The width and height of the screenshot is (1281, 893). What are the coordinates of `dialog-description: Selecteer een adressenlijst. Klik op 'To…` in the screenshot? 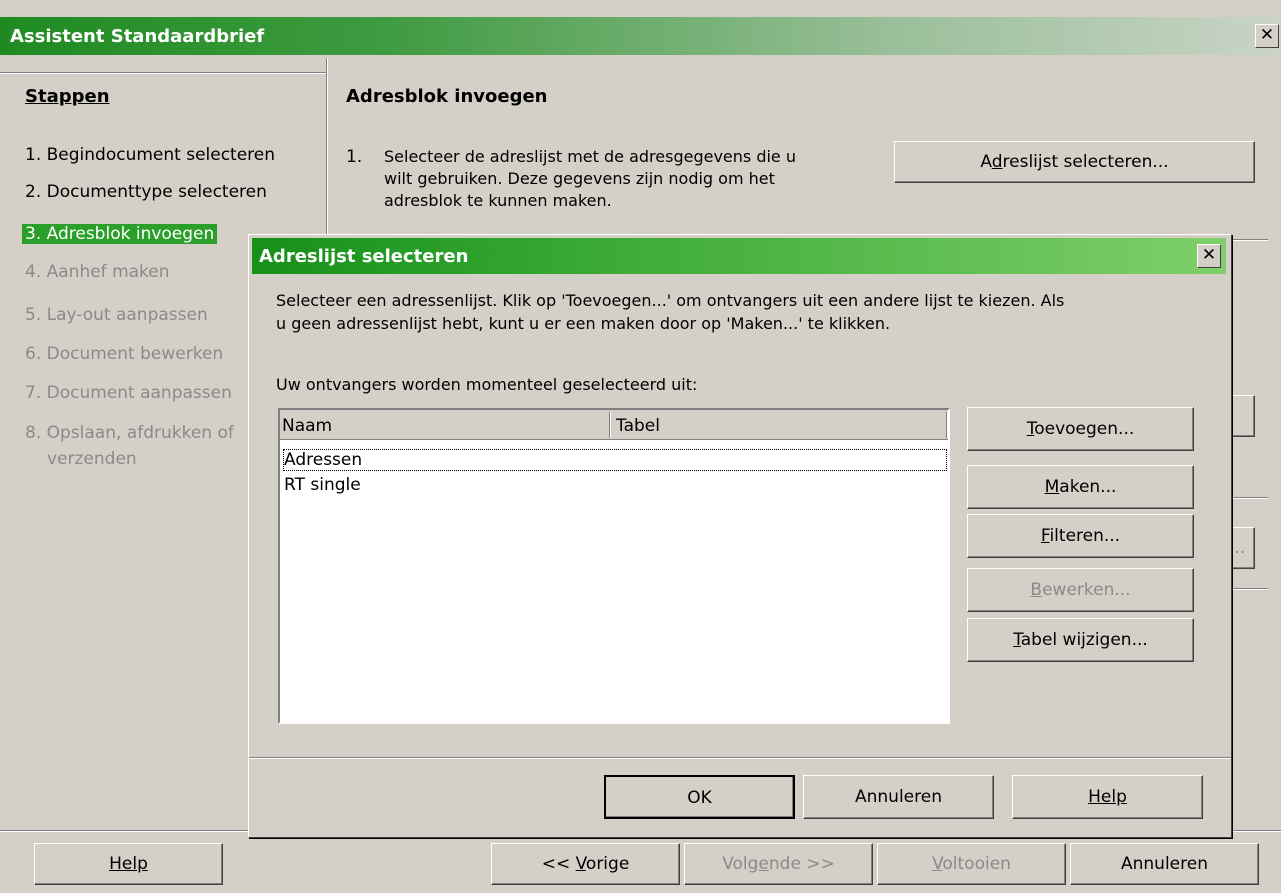 It's located at (670, 312).